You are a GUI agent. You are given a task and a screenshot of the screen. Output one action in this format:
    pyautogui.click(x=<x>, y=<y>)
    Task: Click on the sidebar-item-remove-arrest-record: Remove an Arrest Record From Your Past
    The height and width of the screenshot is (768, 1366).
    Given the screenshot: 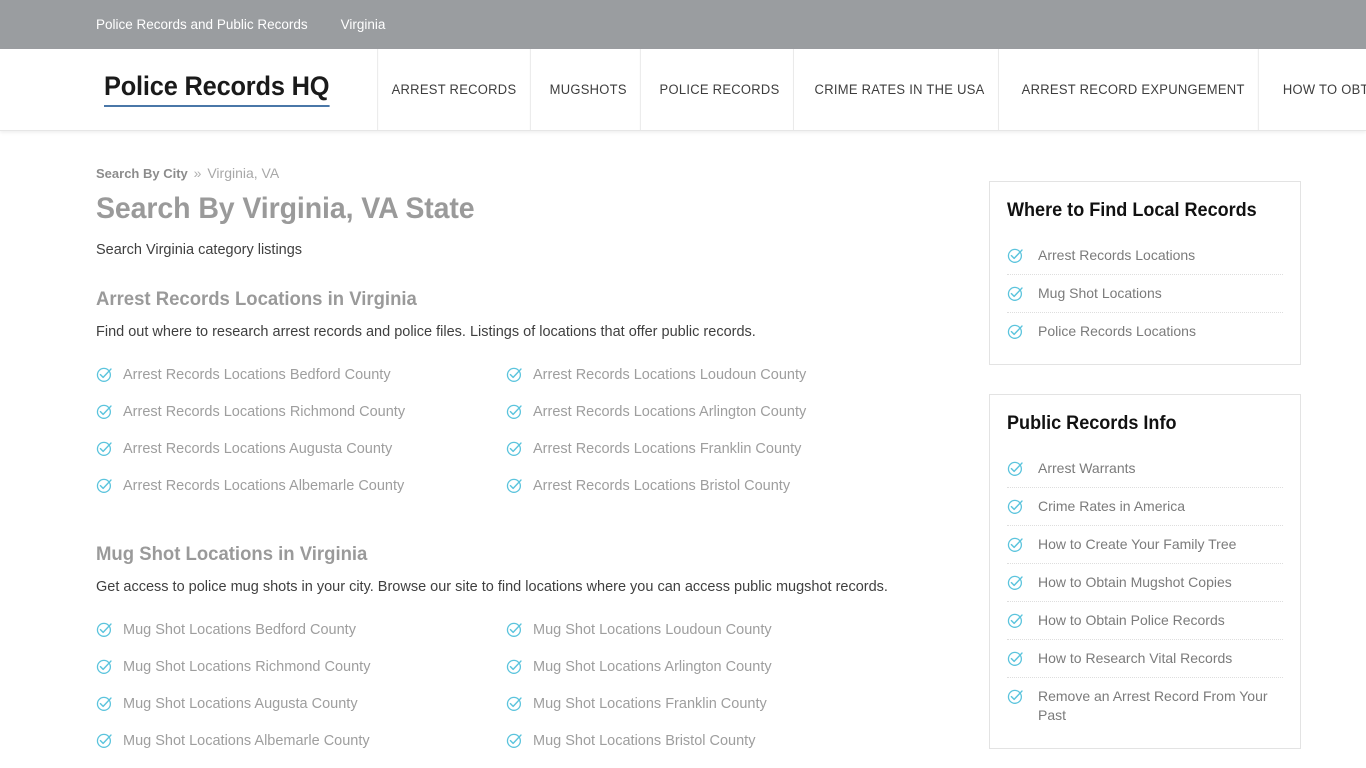 What is the action you would take?
    pyautogui.click(x=1145, y=706)
    